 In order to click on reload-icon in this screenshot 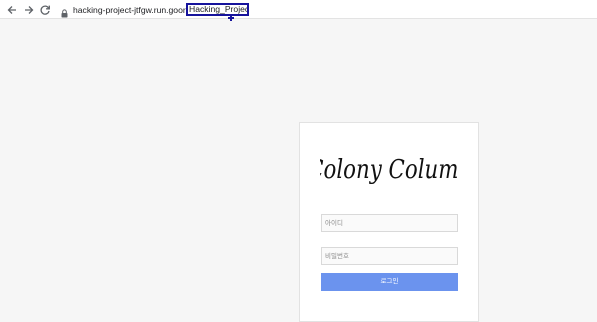, I will do `click(44, 9)`.